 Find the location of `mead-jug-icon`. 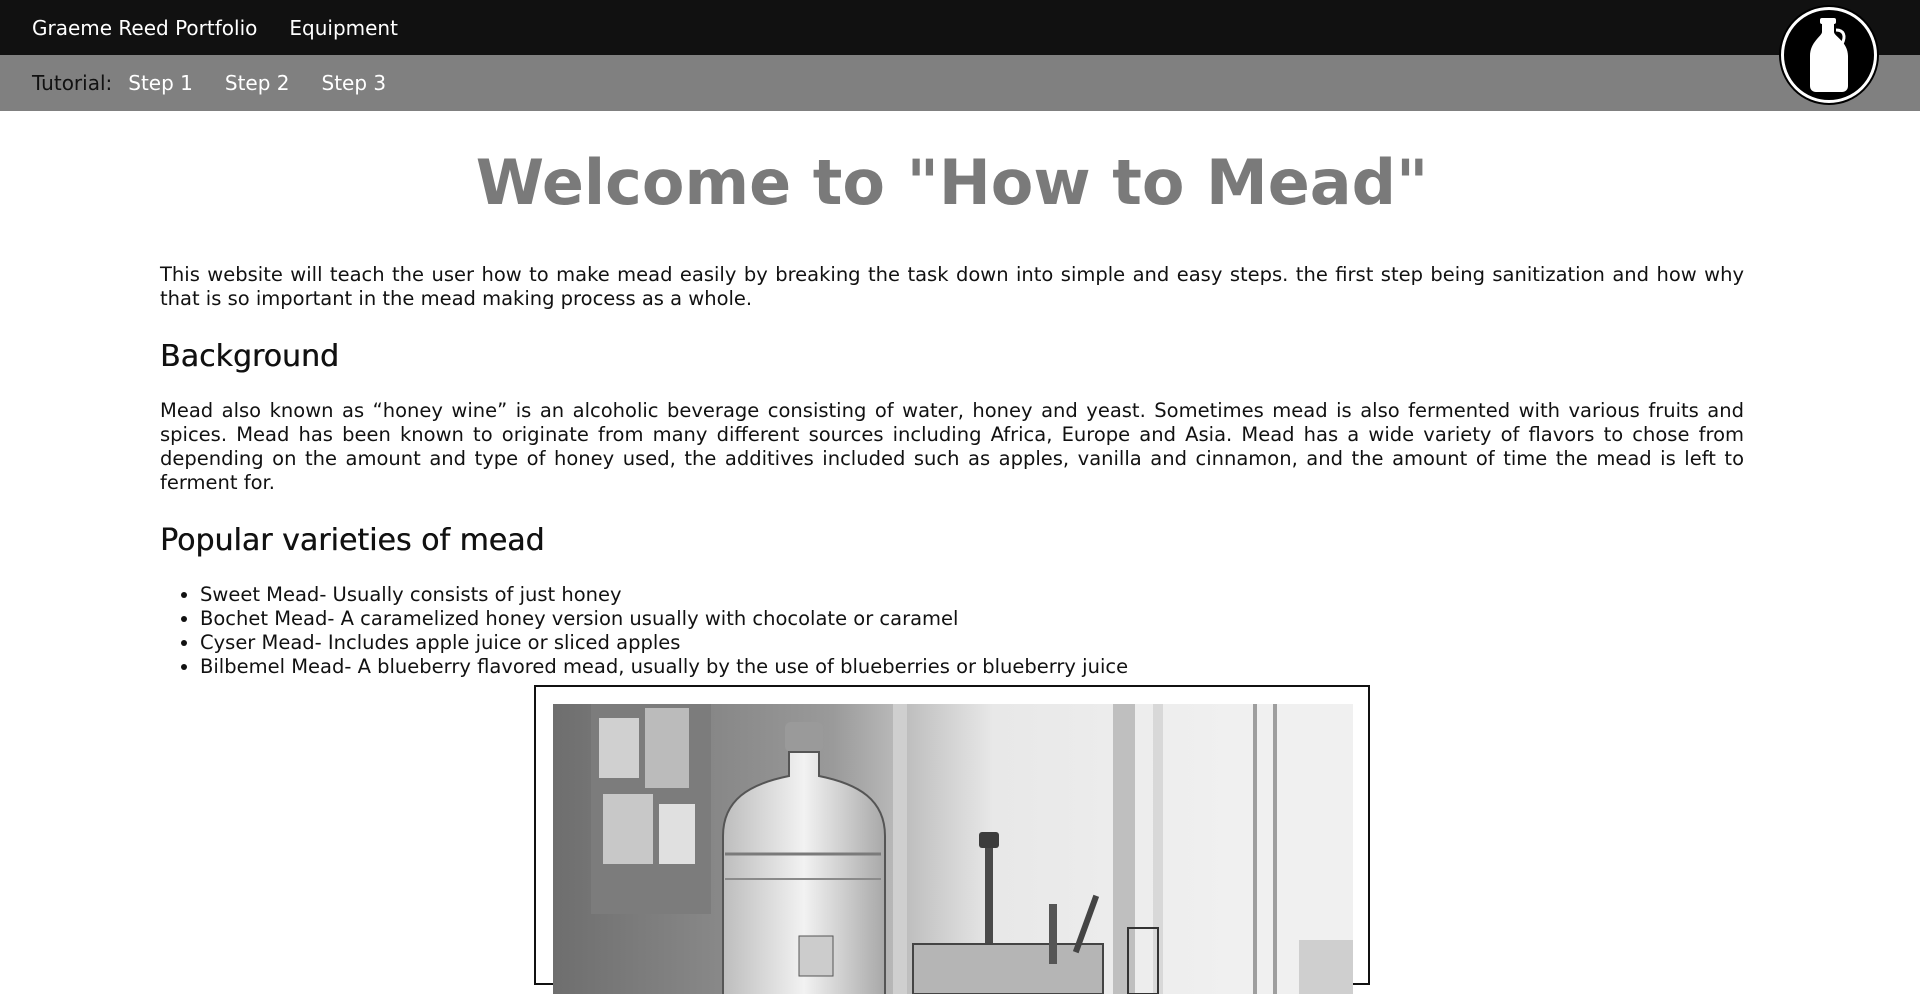

mead-jug-icon is located at coordinates (1829, 55).